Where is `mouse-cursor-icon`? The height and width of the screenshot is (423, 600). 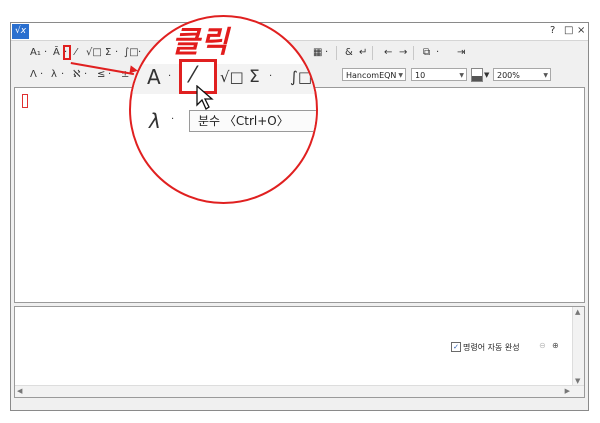
mouse-cursor-icon is located at coordinates (205, 97).